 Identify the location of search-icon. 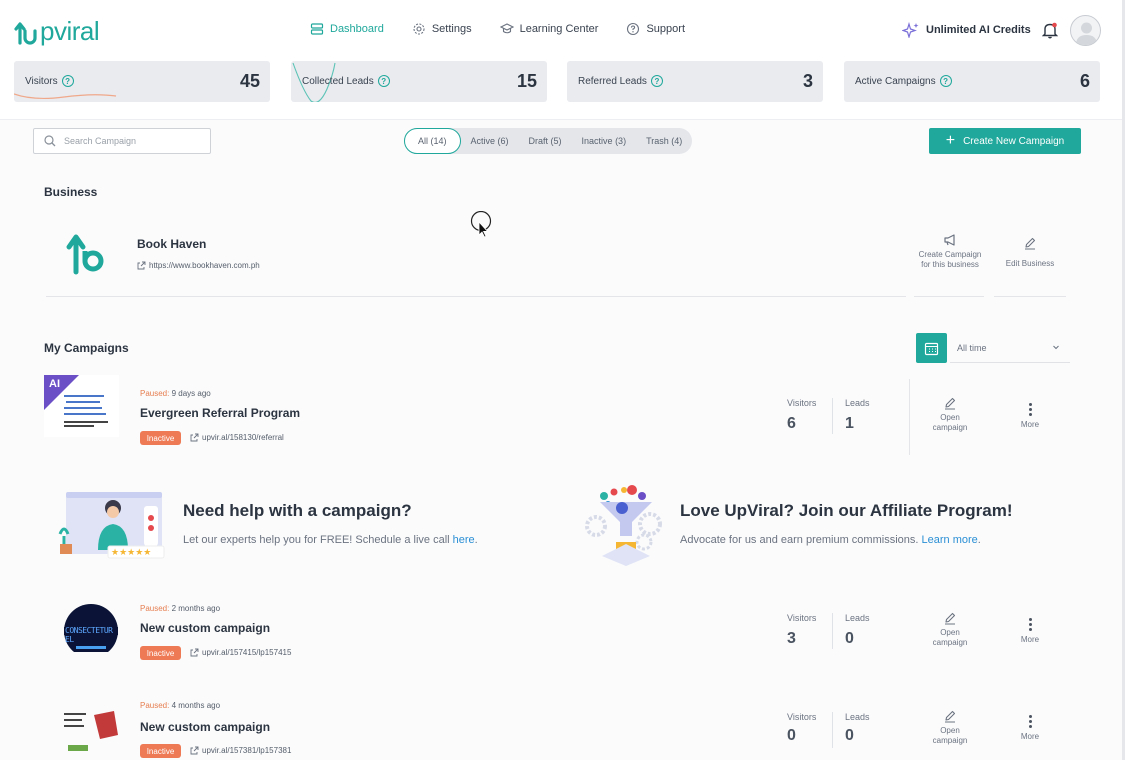
(50, 141).